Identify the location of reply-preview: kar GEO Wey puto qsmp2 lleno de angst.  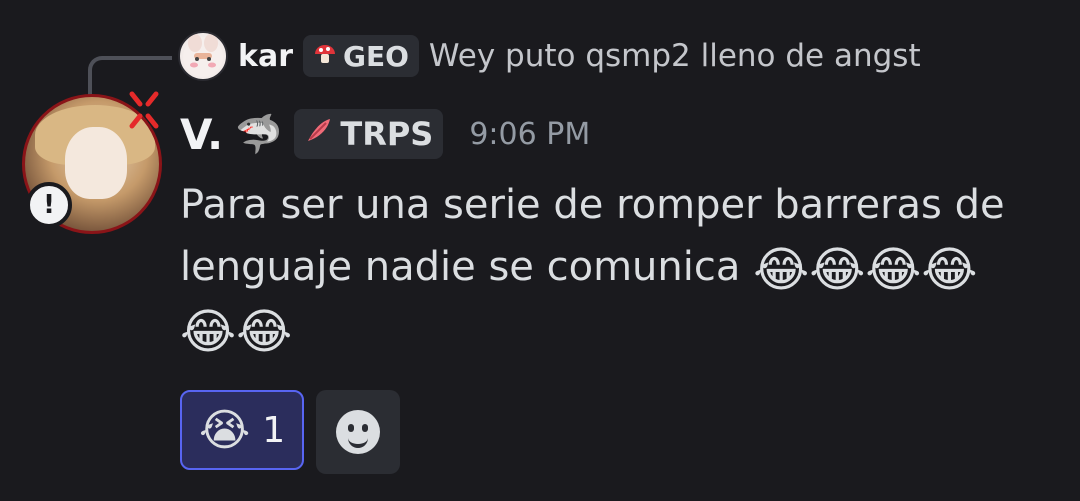
(549, 56).